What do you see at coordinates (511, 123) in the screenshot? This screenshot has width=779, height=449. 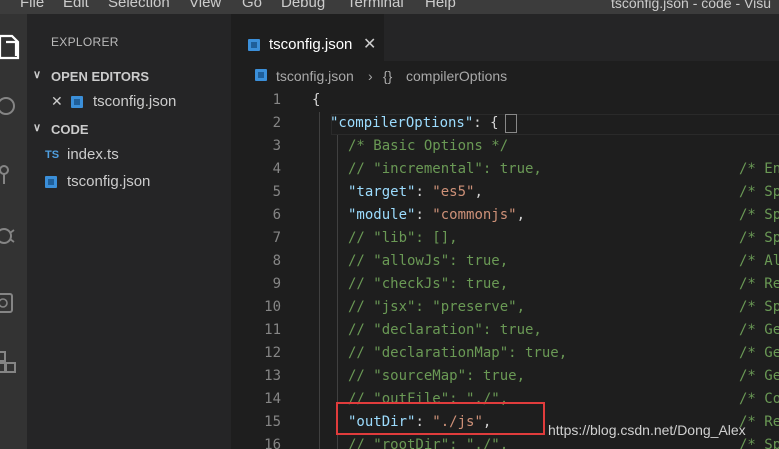 I see `bracket-match-highlight` at bounding box center [511, 123].